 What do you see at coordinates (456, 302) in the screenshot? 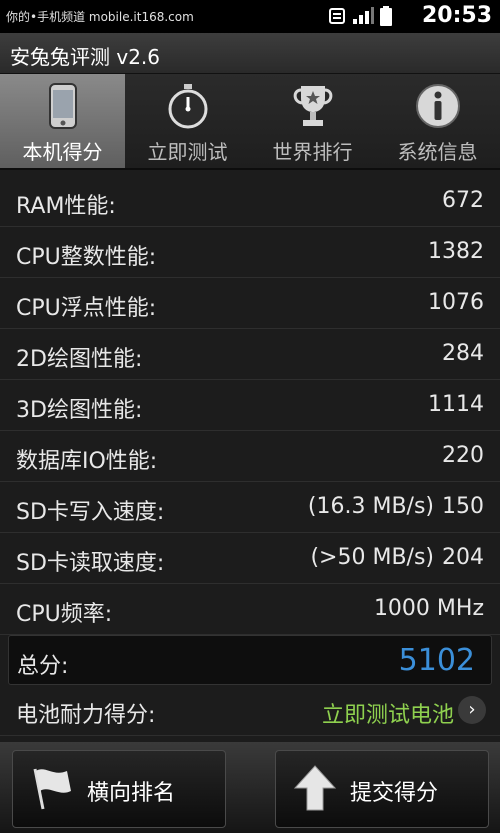
I see `result-value: 1076` at bounding box center [456, 302].